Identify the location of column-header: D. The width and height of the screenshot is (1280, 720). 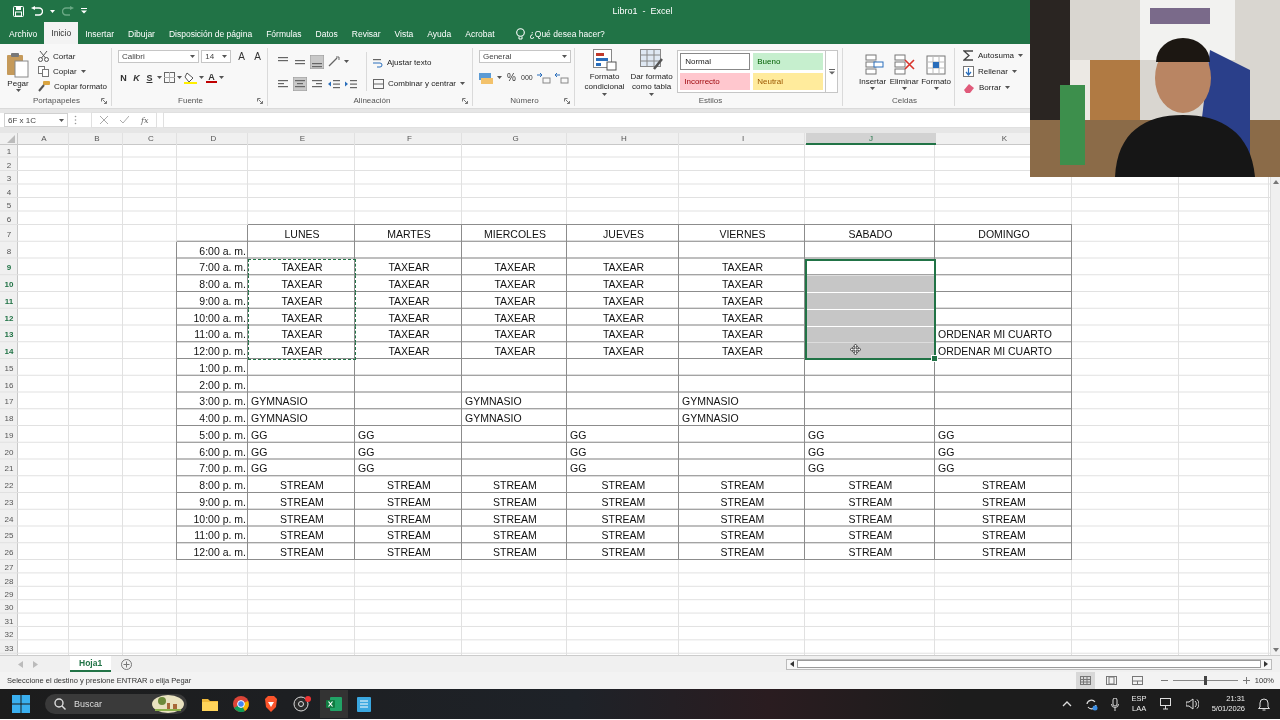
(213, 139).